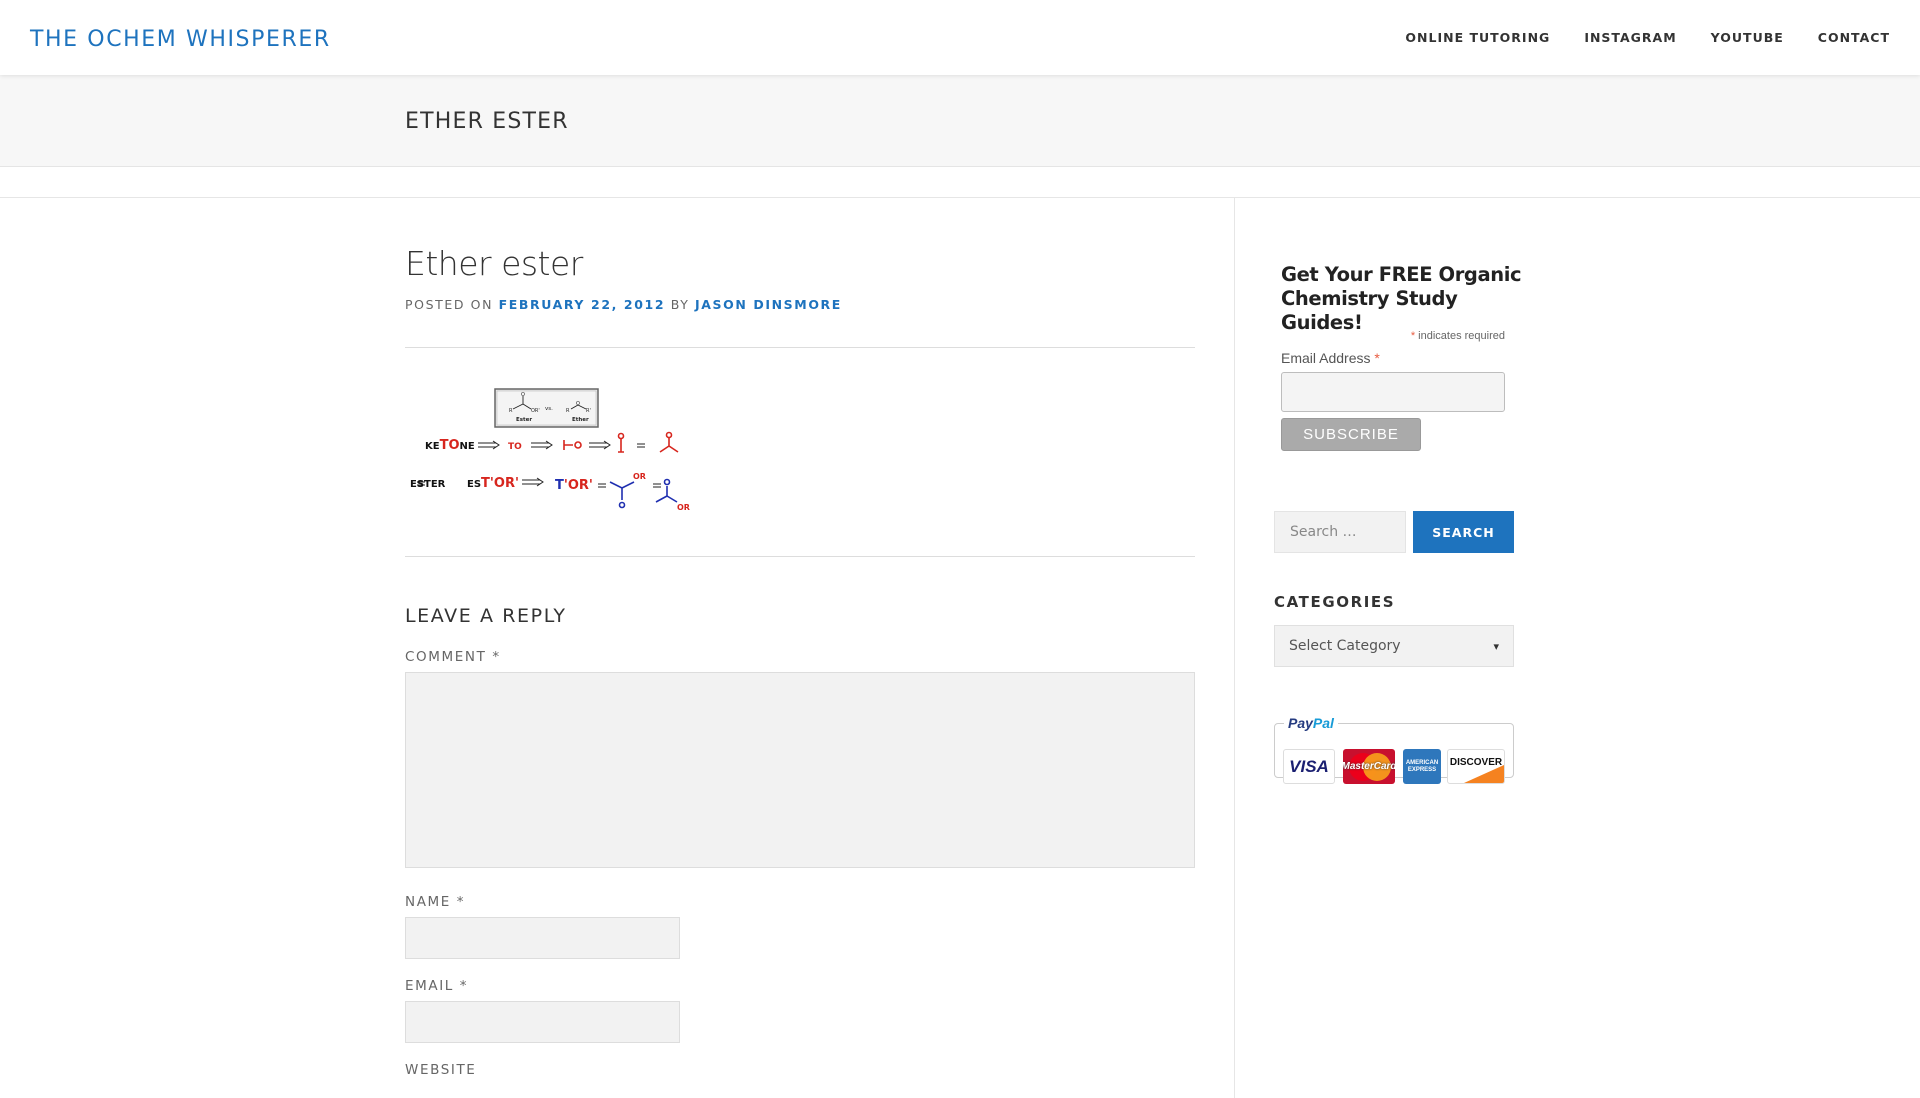 The image size is (1920, 1098). Describe the element at coordinates (542, 938) in the screenshot. I see `name-input` at that location.